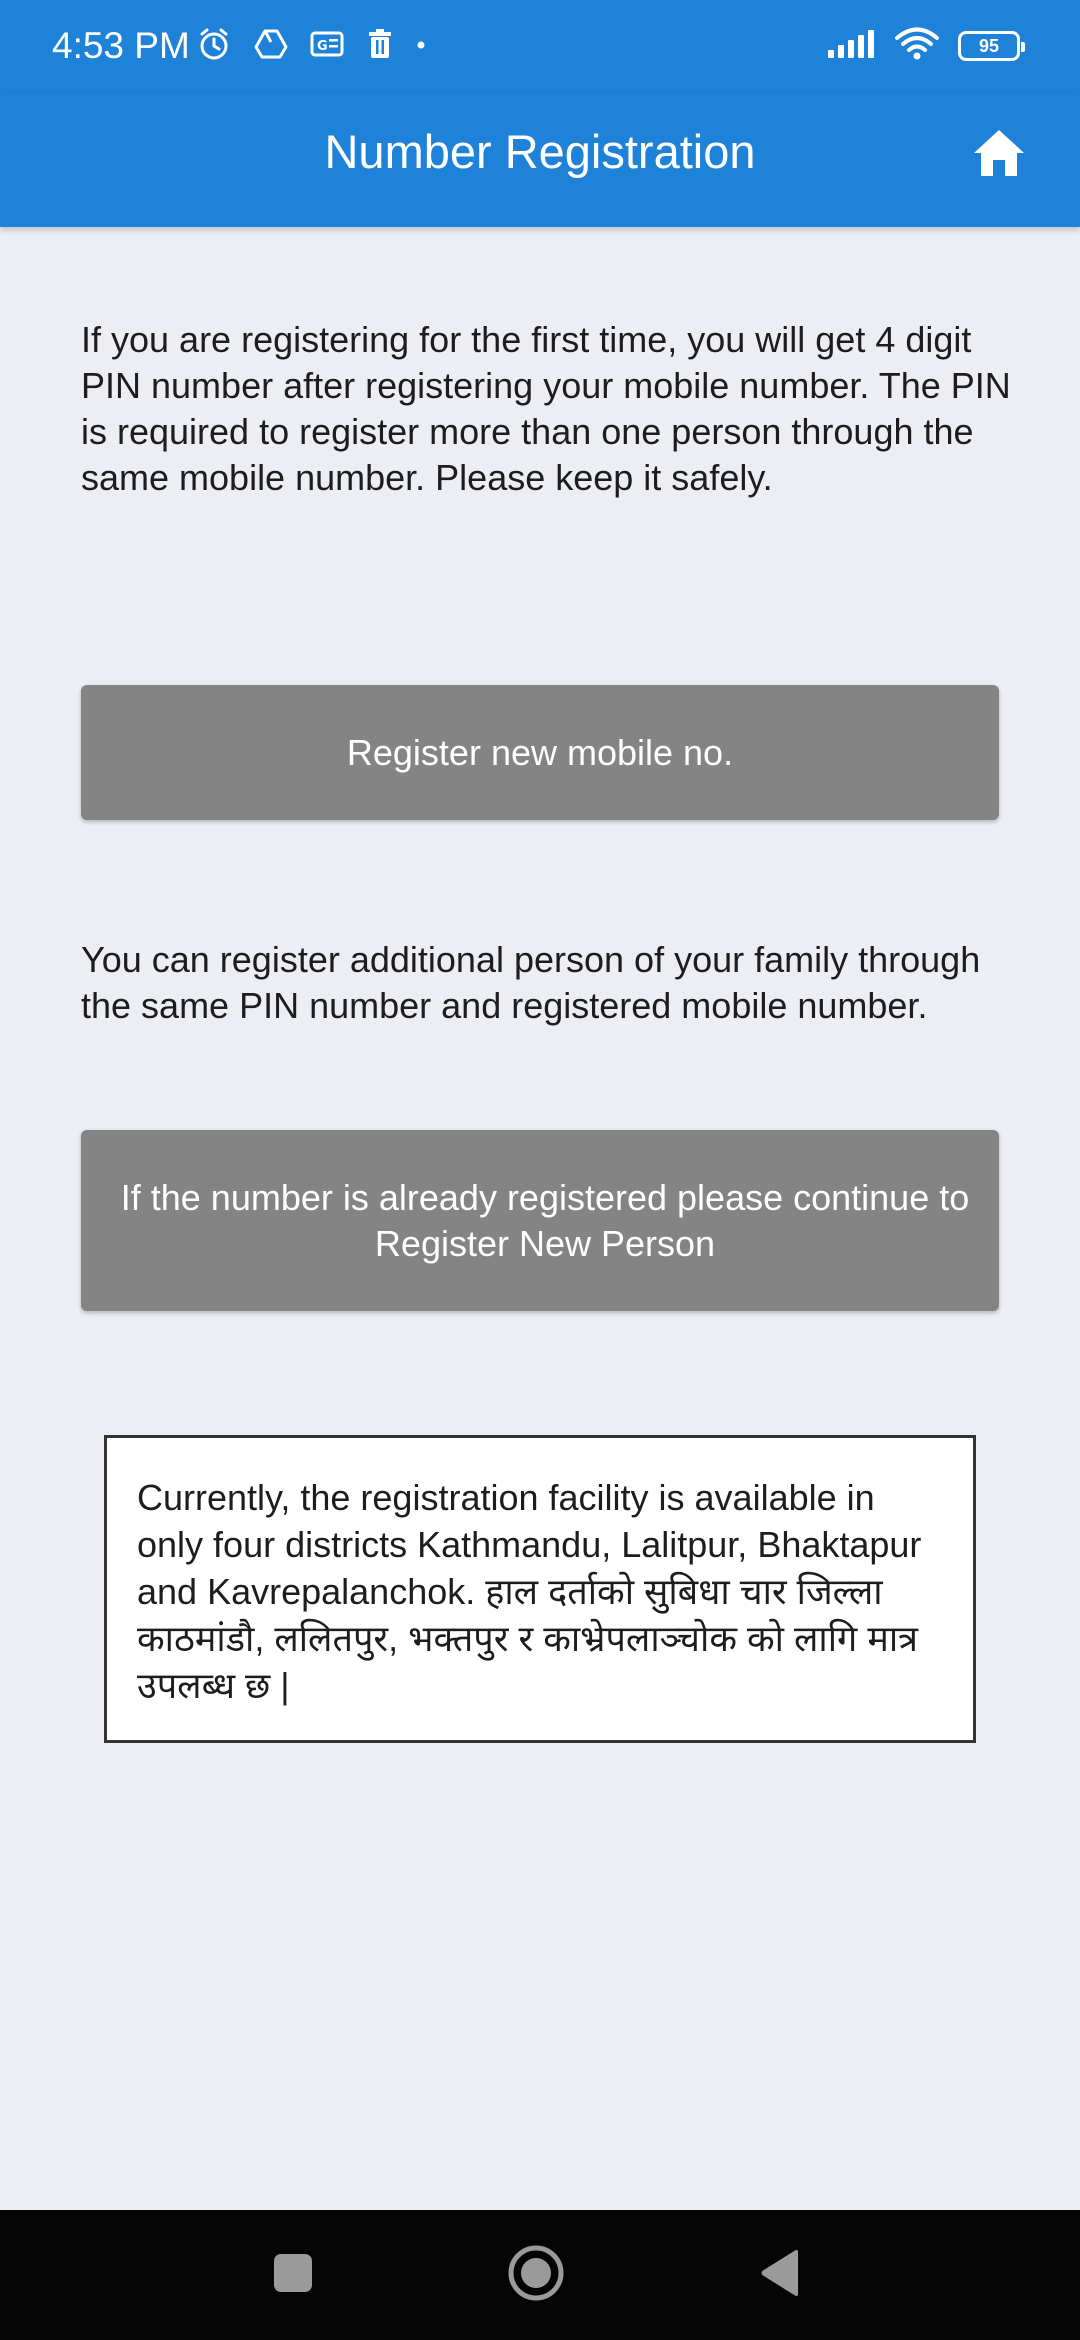 The height and width of the screenshot is (2340, 1080). I want to click on svg-text: G, so click(322, 46).